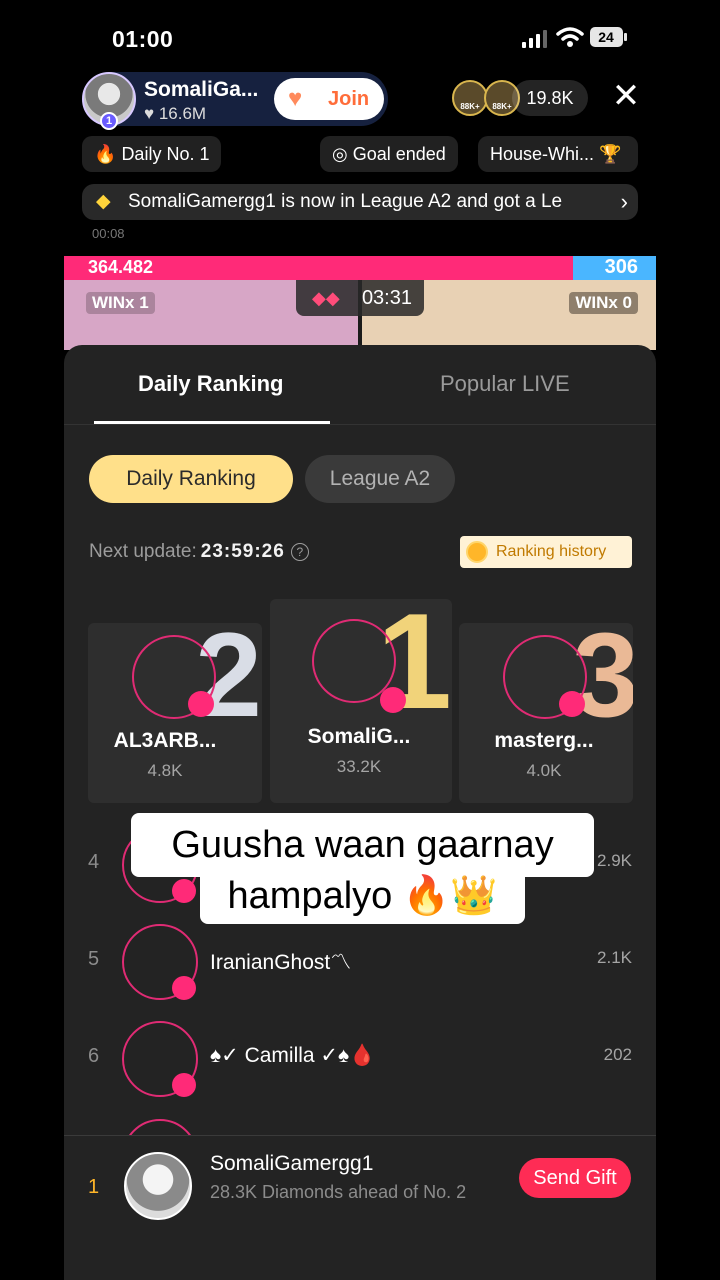 The width and height of the screenshot is (720, 1280). What do you see at coordinates (617, 1054) in the screenshot?
I see `list-score: 202` at bounding box center [617, 1054].